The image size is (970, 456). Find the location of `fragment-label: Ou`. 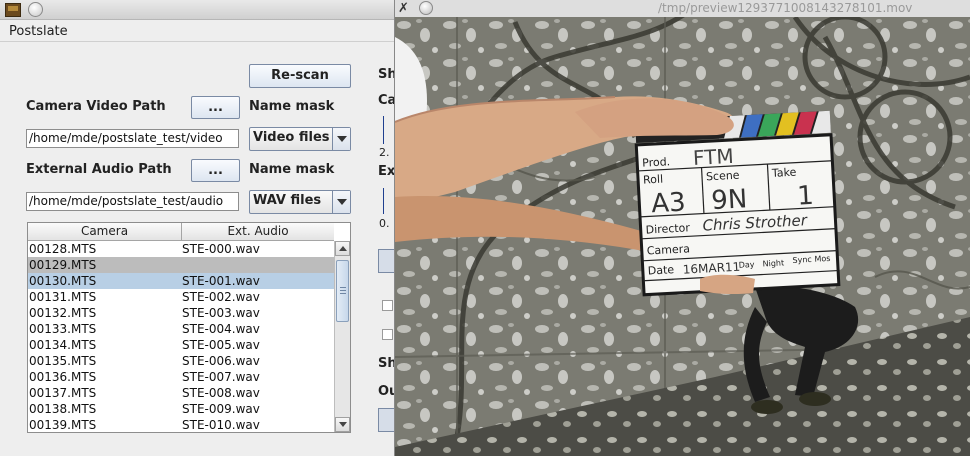

fragment-label: Ou is located at coordinates (386, 391).